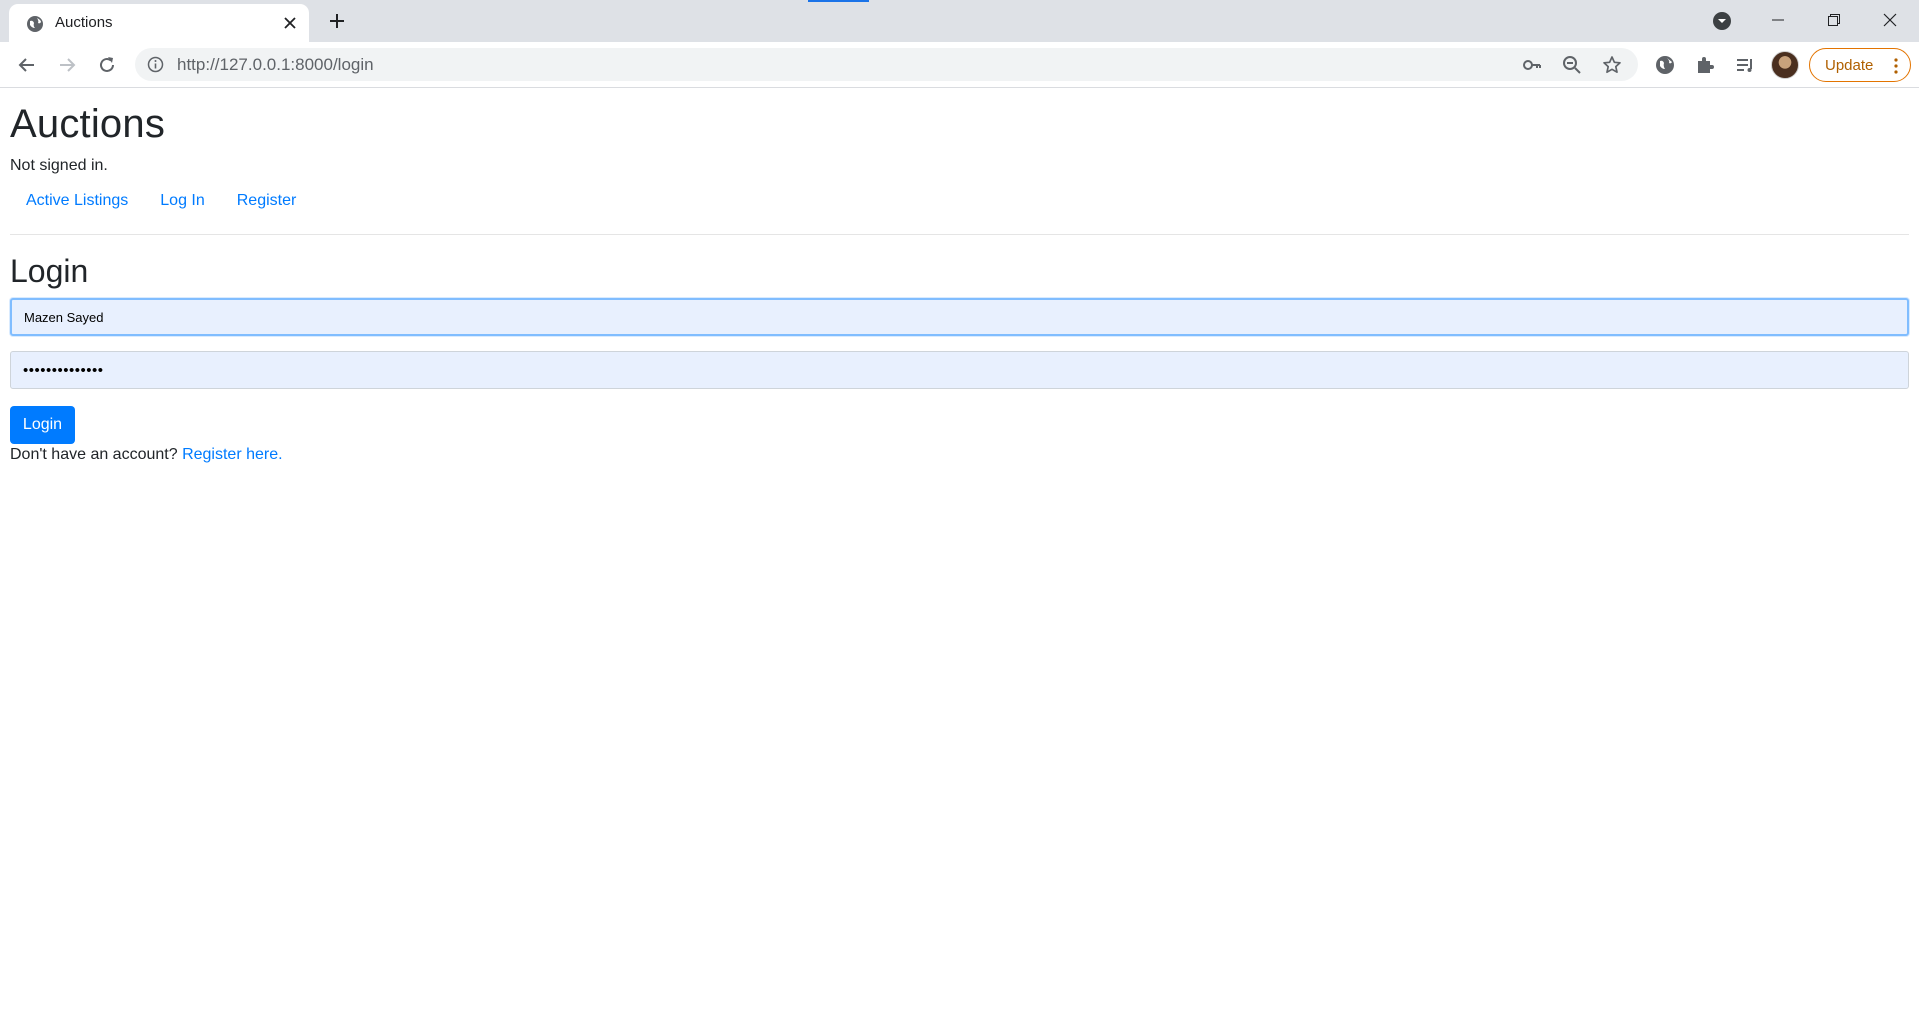 Image resolution: width=1919 pixels, height=1018 pixels. What do you see at coordinates (1785, 65) in the screenshot?
I see `profile-avatar` at bounding box center [1785, 65].